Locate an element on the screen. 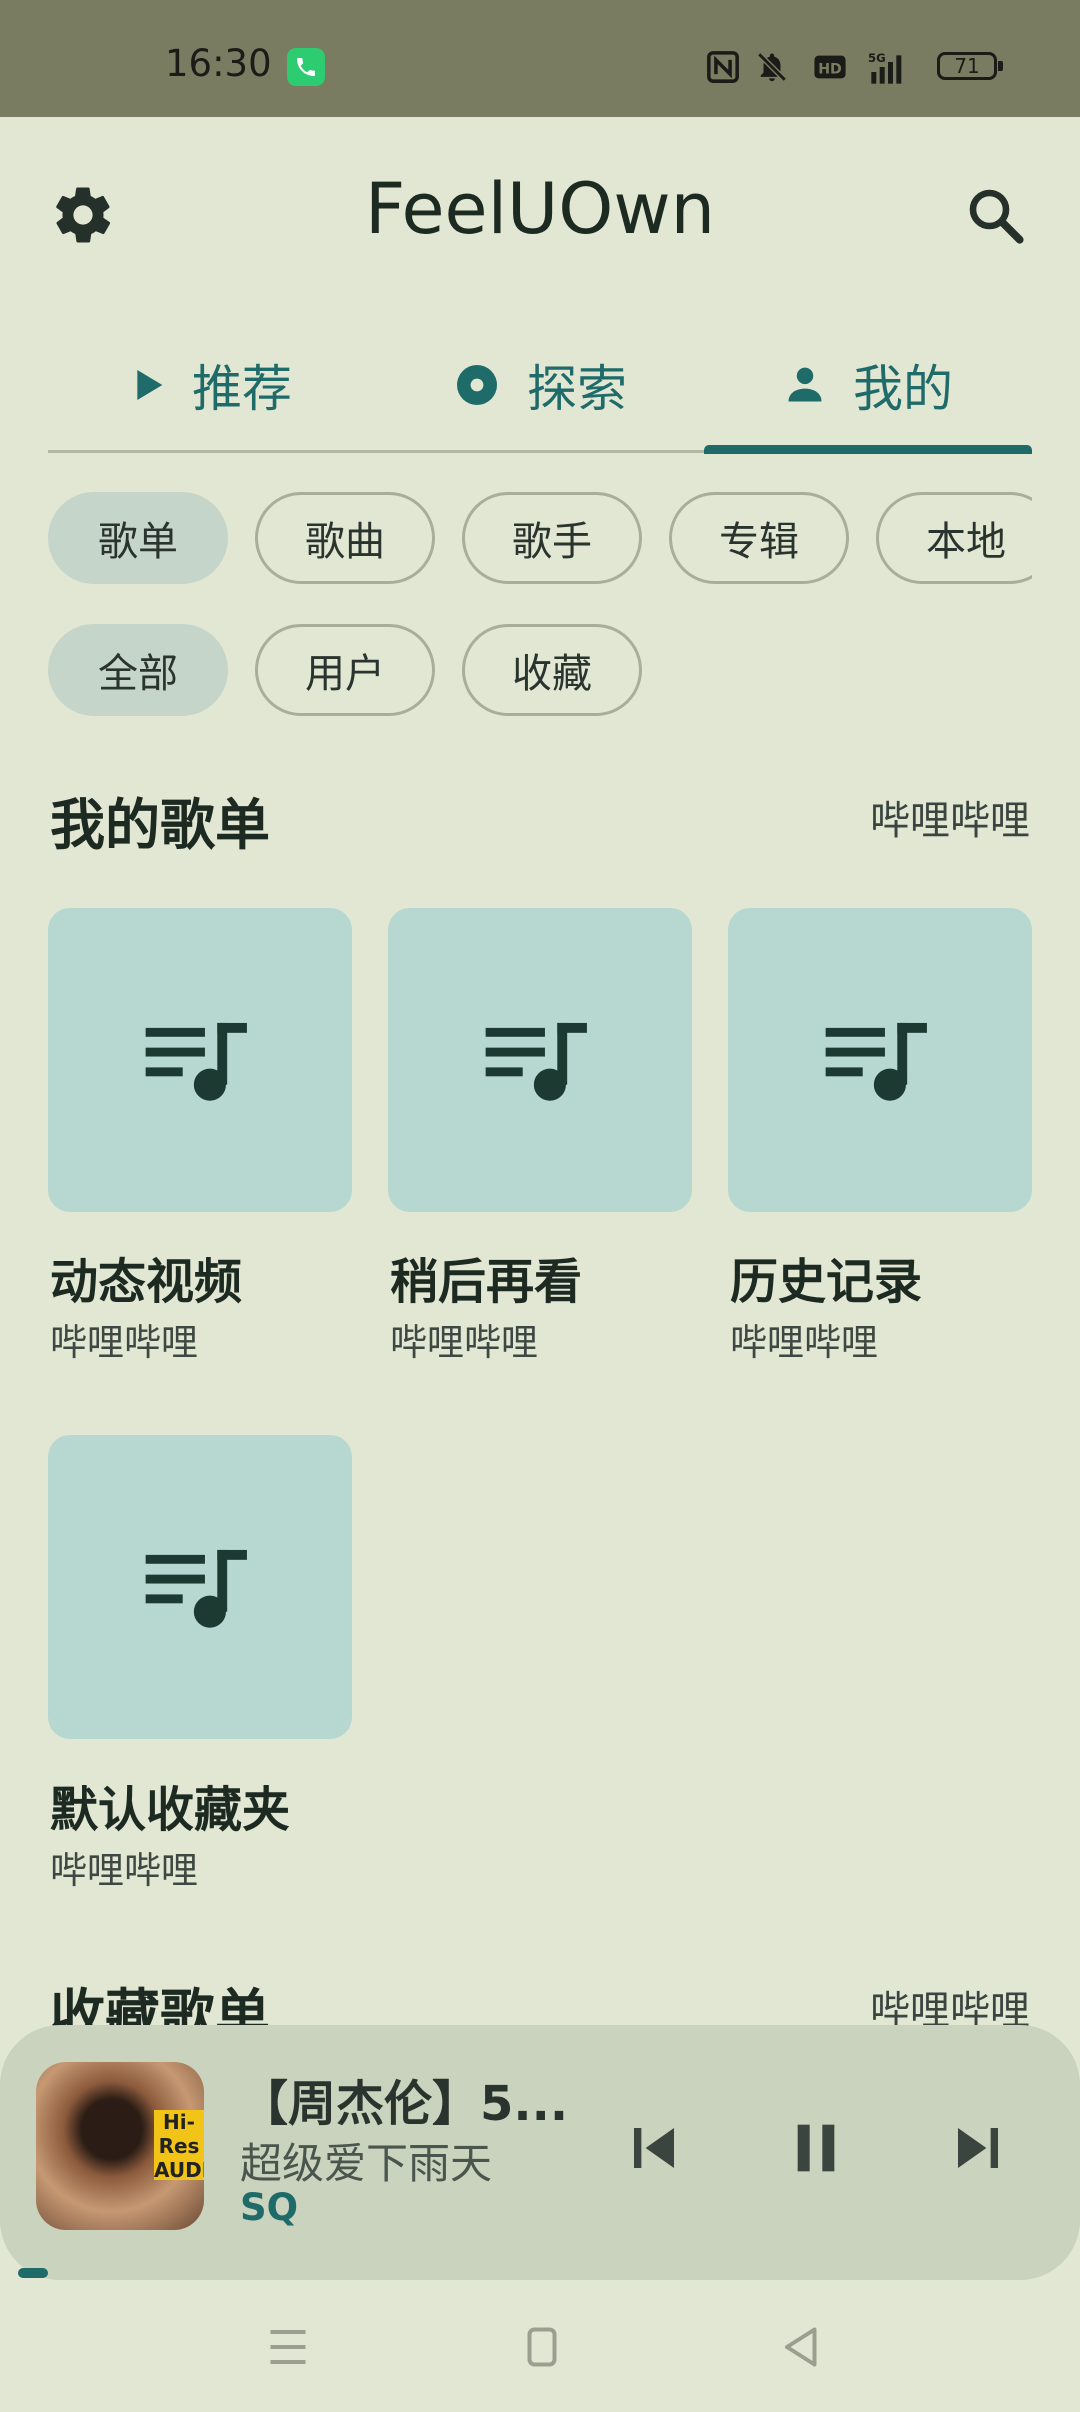 Image resolution: width=1080 pixels, height=2412 pixels. search-button is located at coordinates (995, 215).